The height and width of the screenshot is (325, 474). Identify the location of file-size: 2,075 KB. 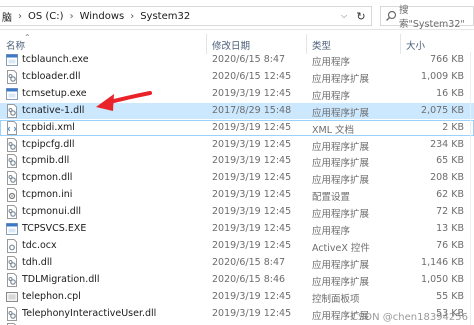
(442, 110).